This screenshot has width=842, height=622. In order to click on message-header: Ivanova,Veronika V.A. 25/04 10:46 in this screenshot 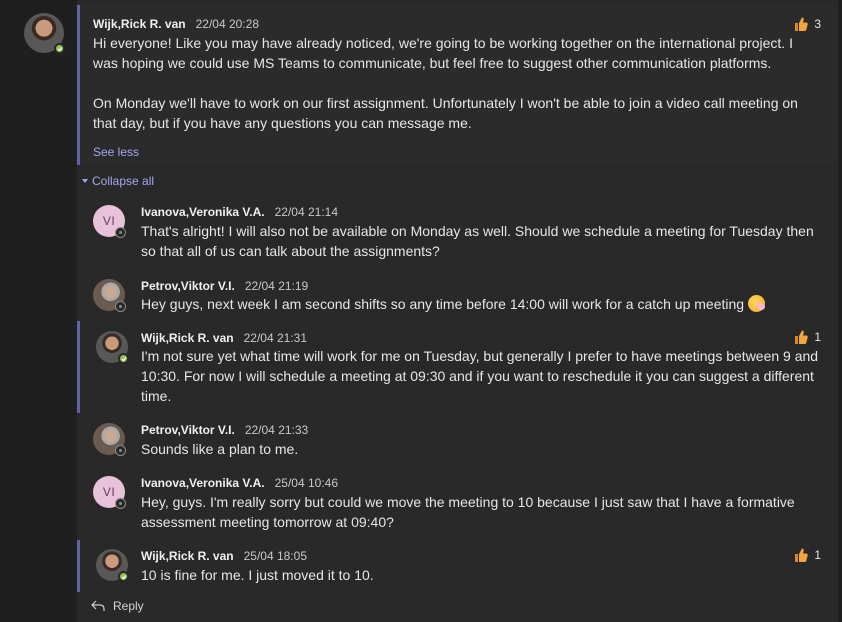, I will do `click(239, 483)`.